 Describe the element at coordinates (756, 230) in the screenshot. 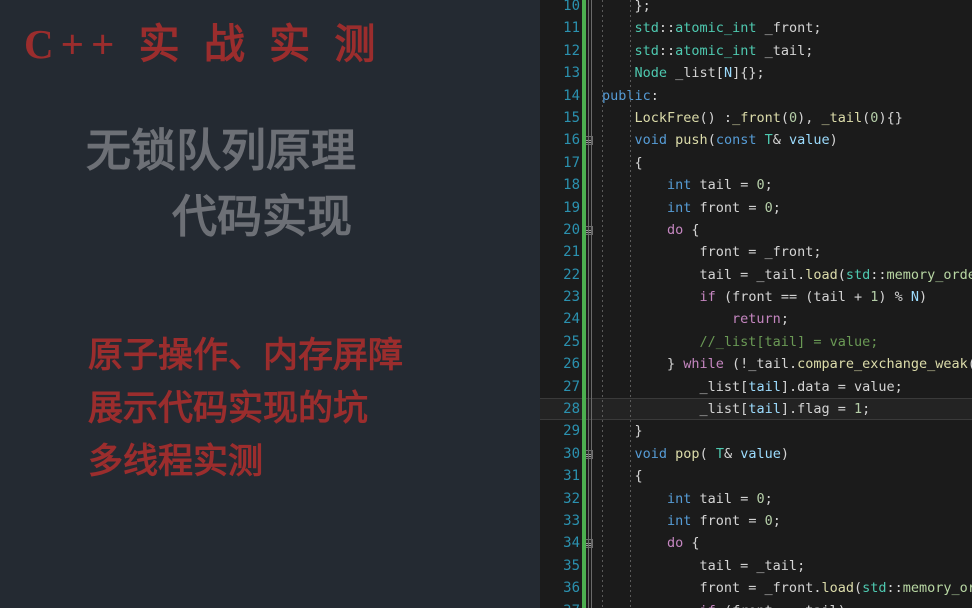

I see `code-line: 20 do {` at that location.